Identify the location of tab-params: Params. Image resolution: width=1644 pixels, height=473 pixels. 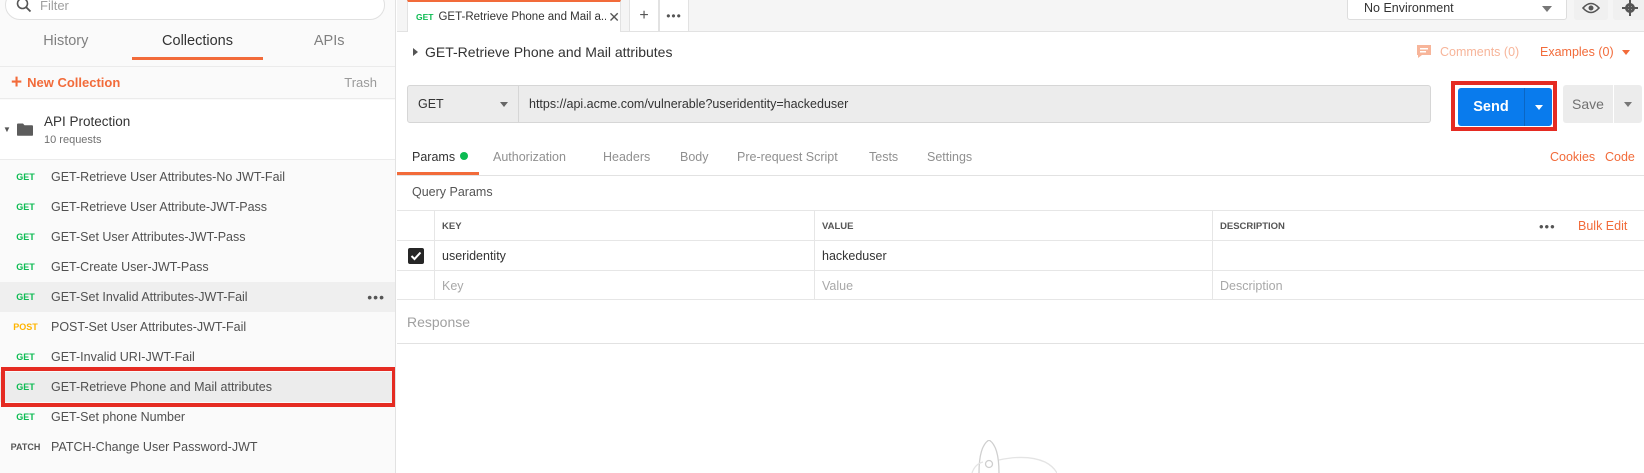
(440, 157).